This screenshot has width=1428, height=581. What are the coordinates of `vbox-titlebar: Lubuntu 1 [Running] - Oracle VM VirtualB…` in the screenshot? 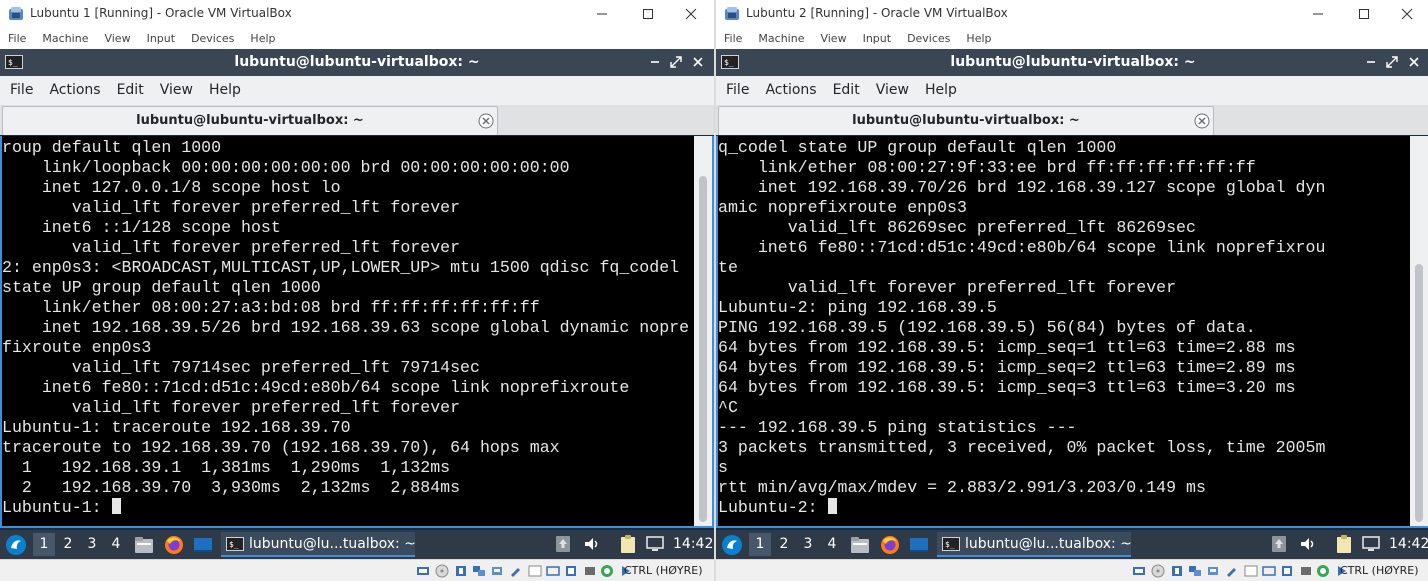 It's located at (357, 14).